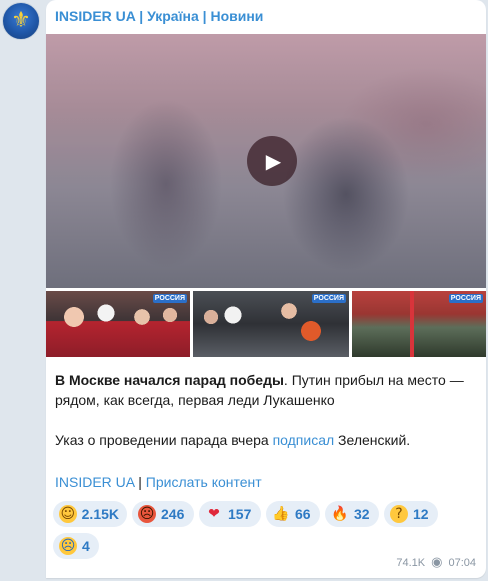 This screenshot has height=581, width=488. I want to click on trident-icon: ⚜, so click(21, 20).